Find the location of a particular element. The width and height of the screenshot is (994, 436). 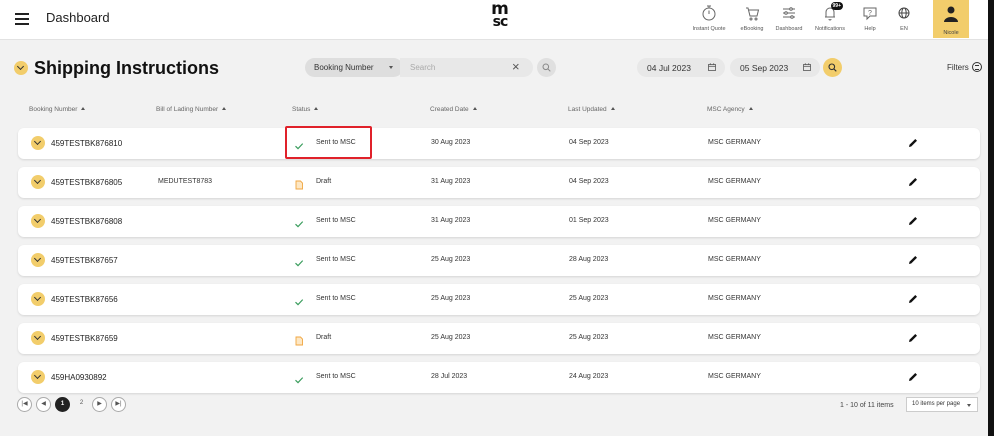

nav-label: Notifications is located at coordinates (830, 29).